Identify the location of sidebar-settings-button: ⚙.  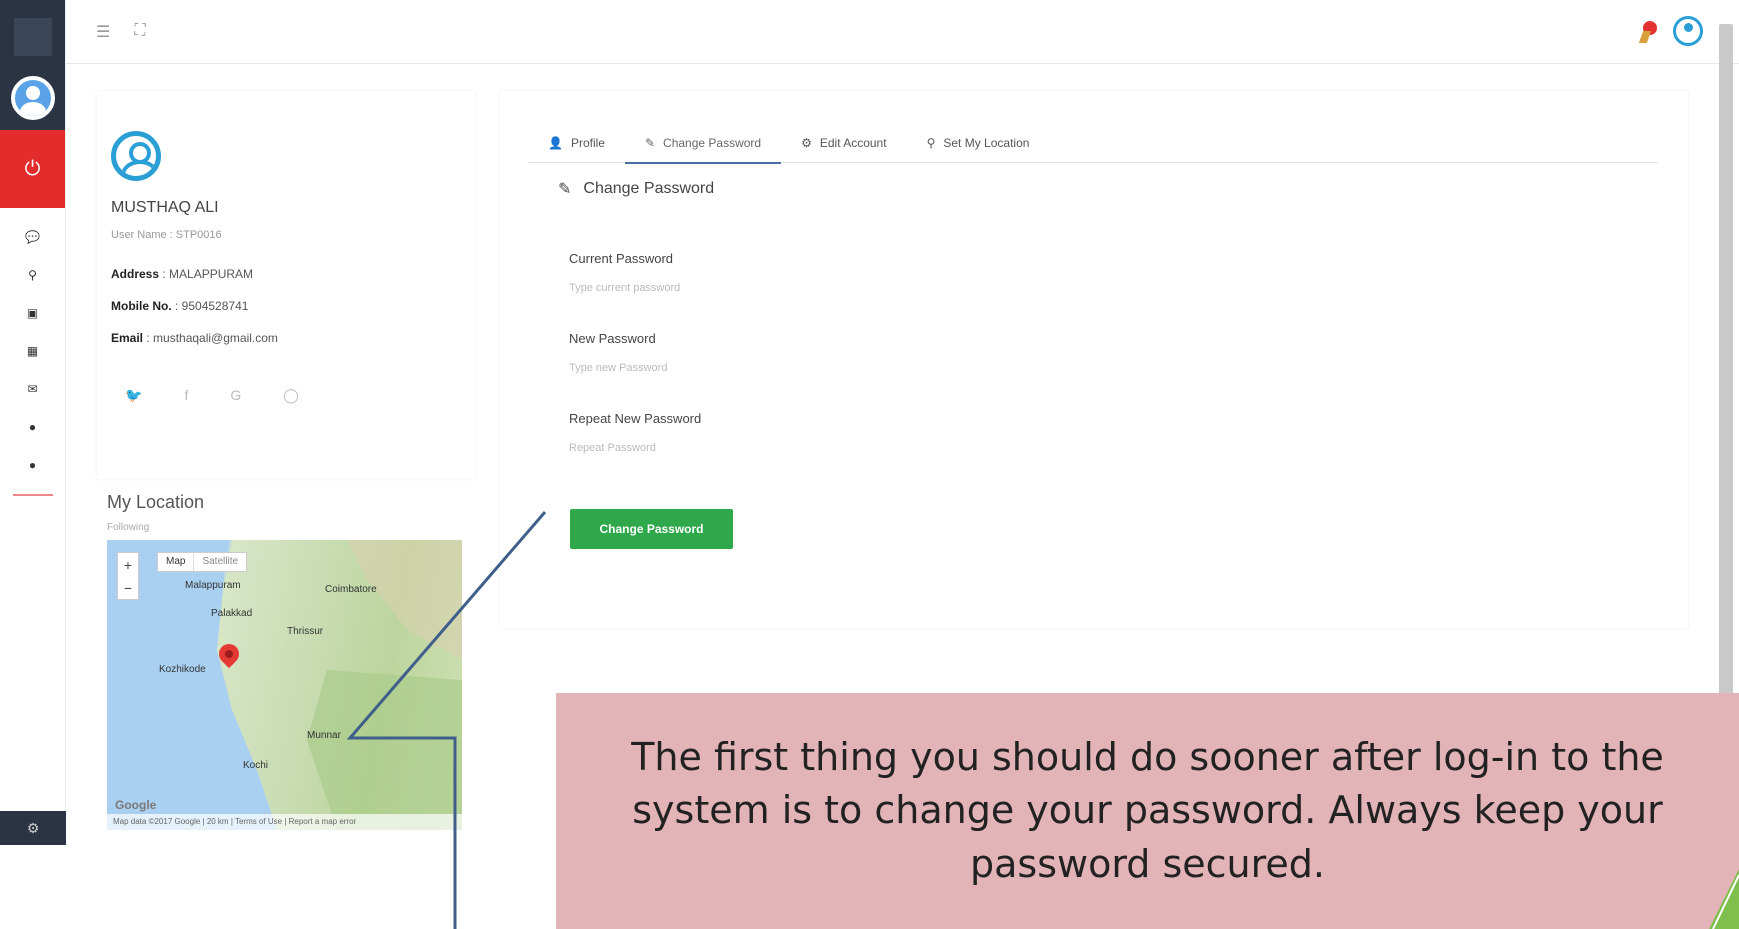
(33, 828).